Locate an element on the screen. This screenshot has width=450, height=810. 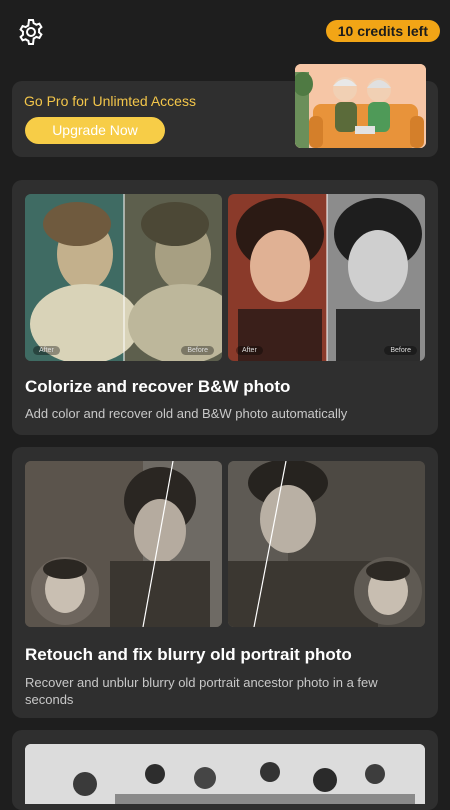
third-feature-card is located at coordinates (225, 770).